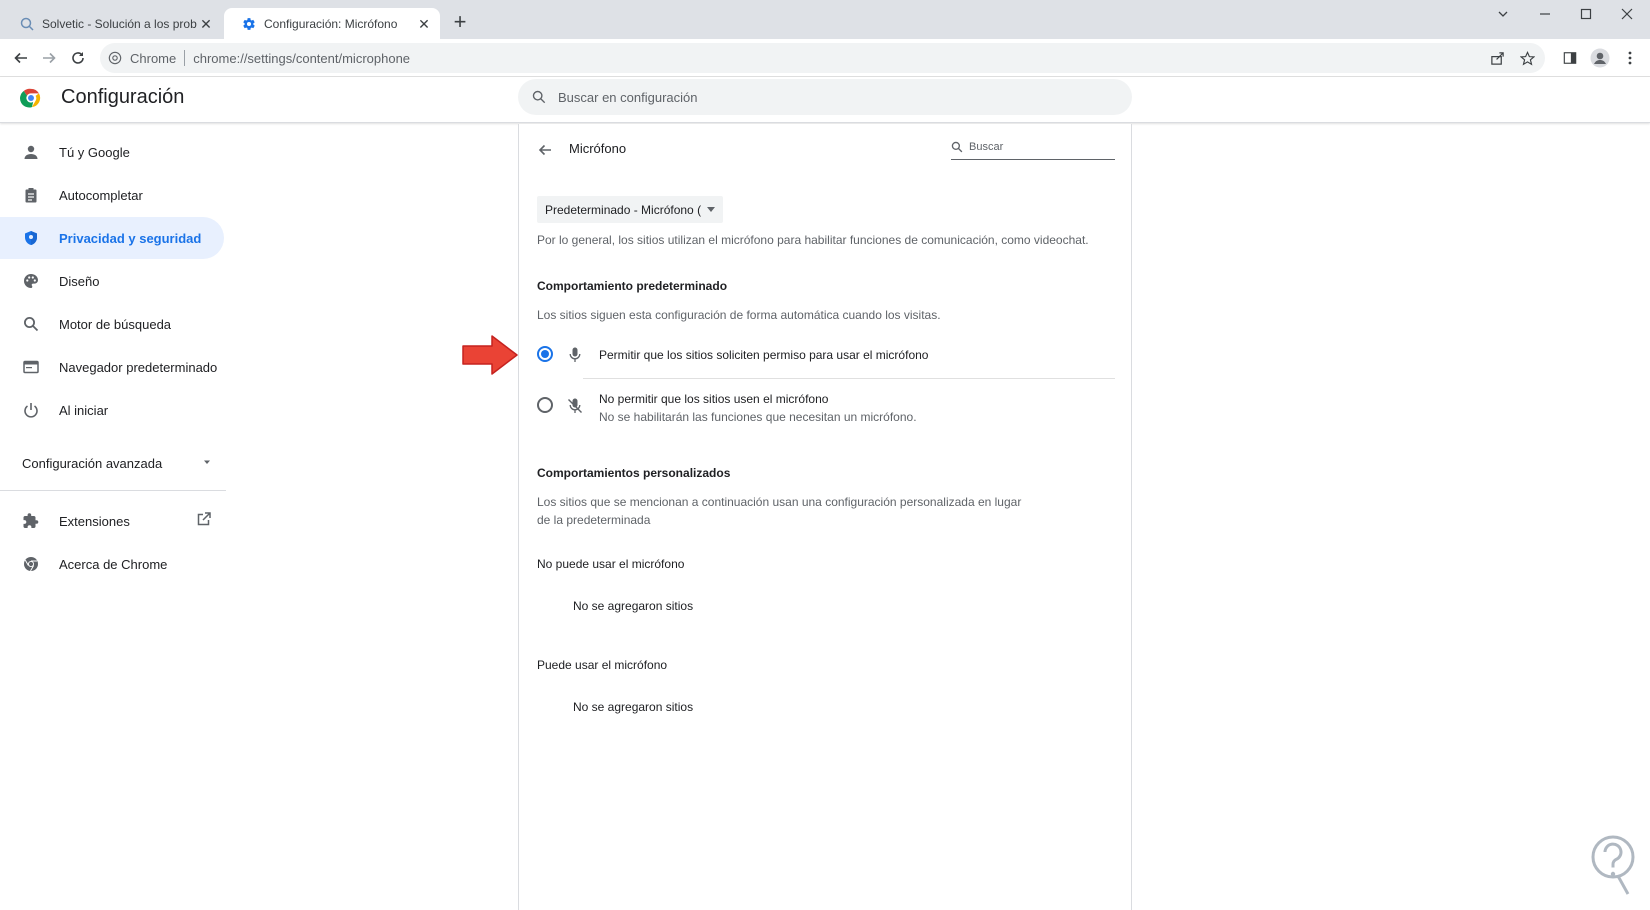 The height and width of the screenshot is (910, 1650). I want to click on new-tab-button: +, so click(460, 23).